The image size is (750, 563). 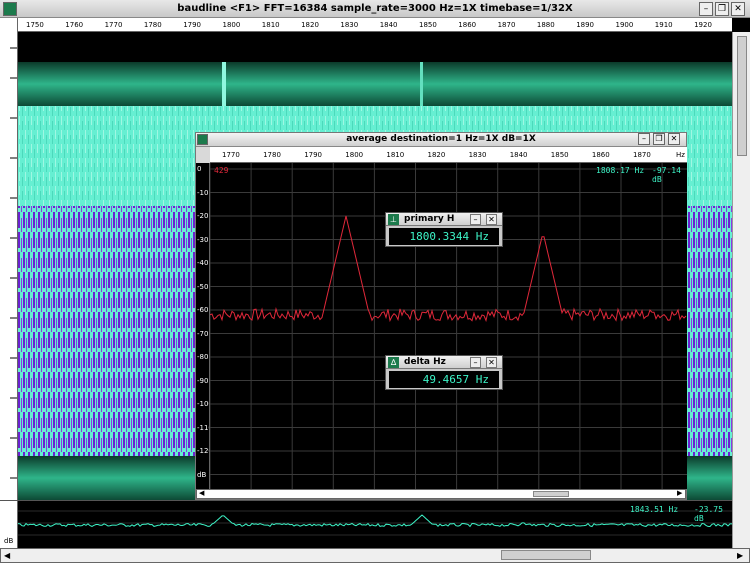 What do you see at coordinates (551, 494) in the screenshot?
I see `average-scroll-thumb` at bounding box center [551, 494].